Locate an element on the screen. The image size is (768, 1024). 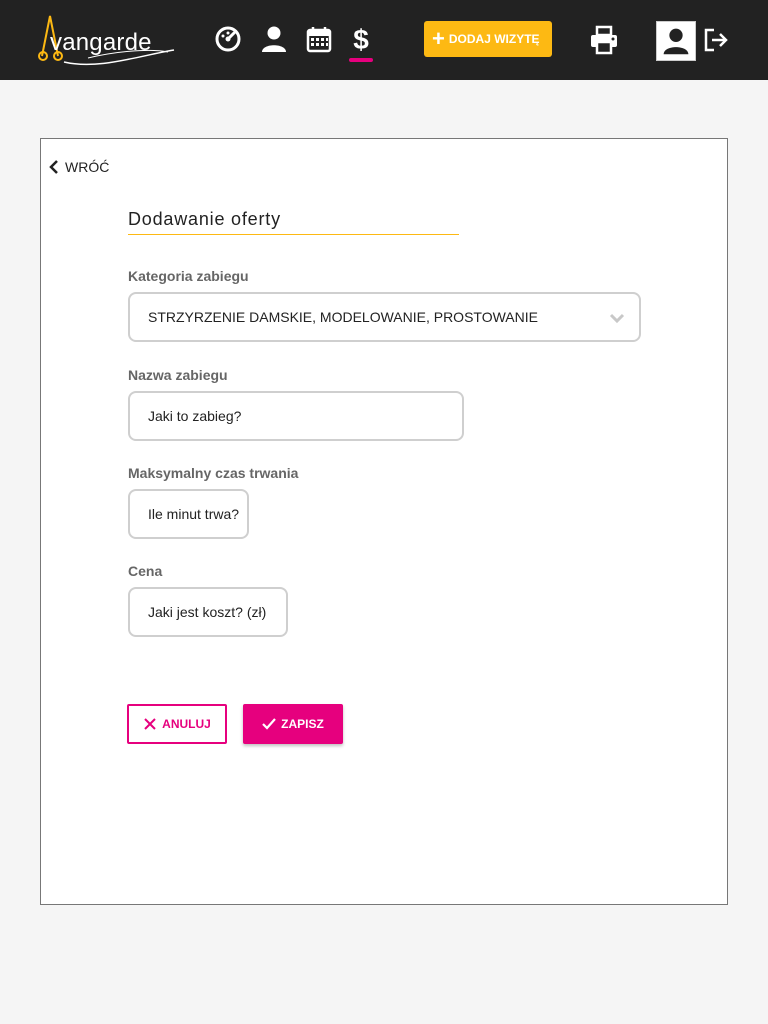
active-nav-indicator is located at coordinates (361, 60).